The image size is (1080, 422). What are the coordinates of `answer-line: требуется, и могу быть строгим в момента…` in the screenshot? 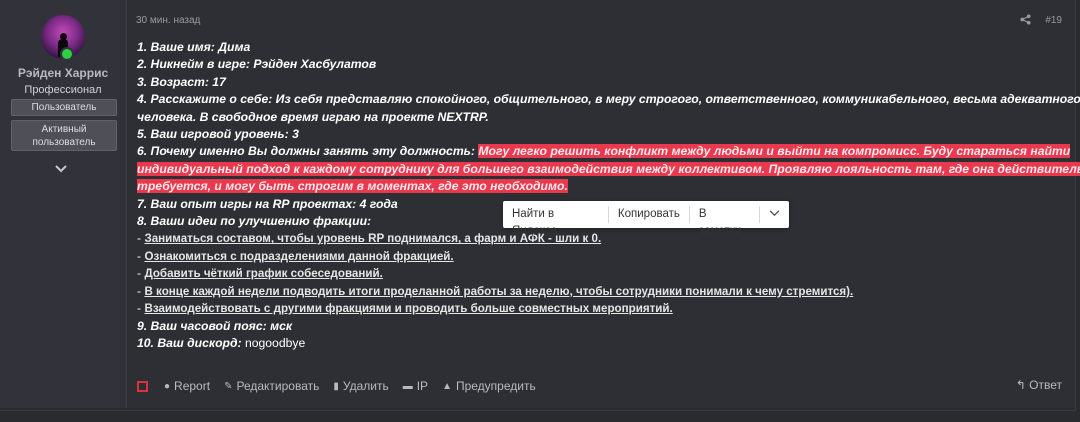 It's located at (597, 186).